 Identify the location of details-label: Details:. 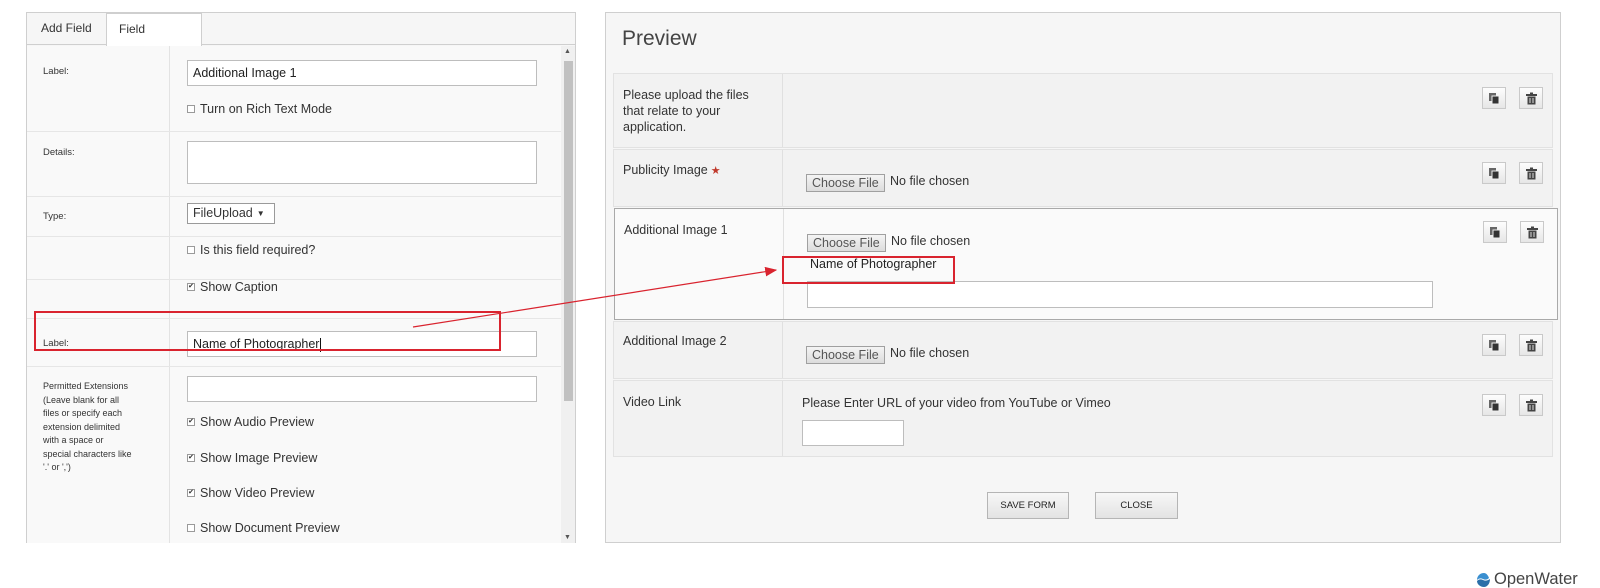
(59, 152).